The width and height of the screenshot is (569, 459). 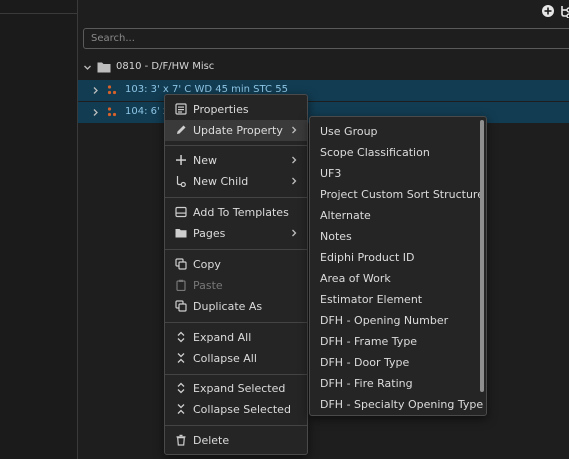 I want to click on submenu-item: DFH - Frame Type, so click(x=398, y=341).